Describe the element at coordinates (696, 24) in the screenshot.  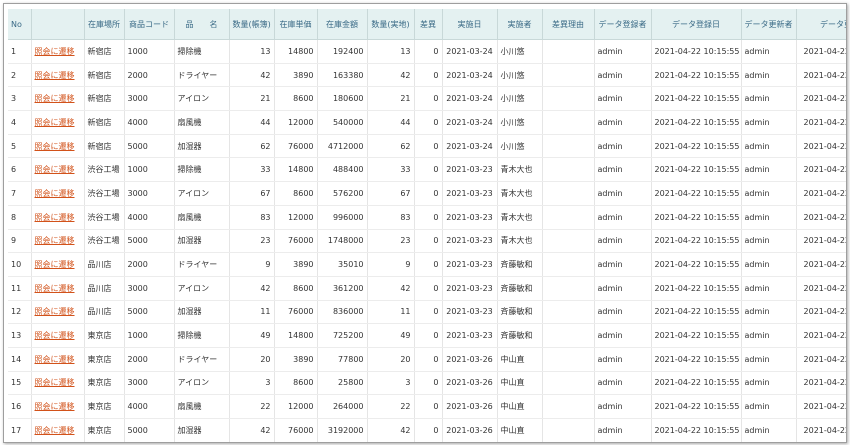
I see `col-header-created-at: データ登録日` at that location.